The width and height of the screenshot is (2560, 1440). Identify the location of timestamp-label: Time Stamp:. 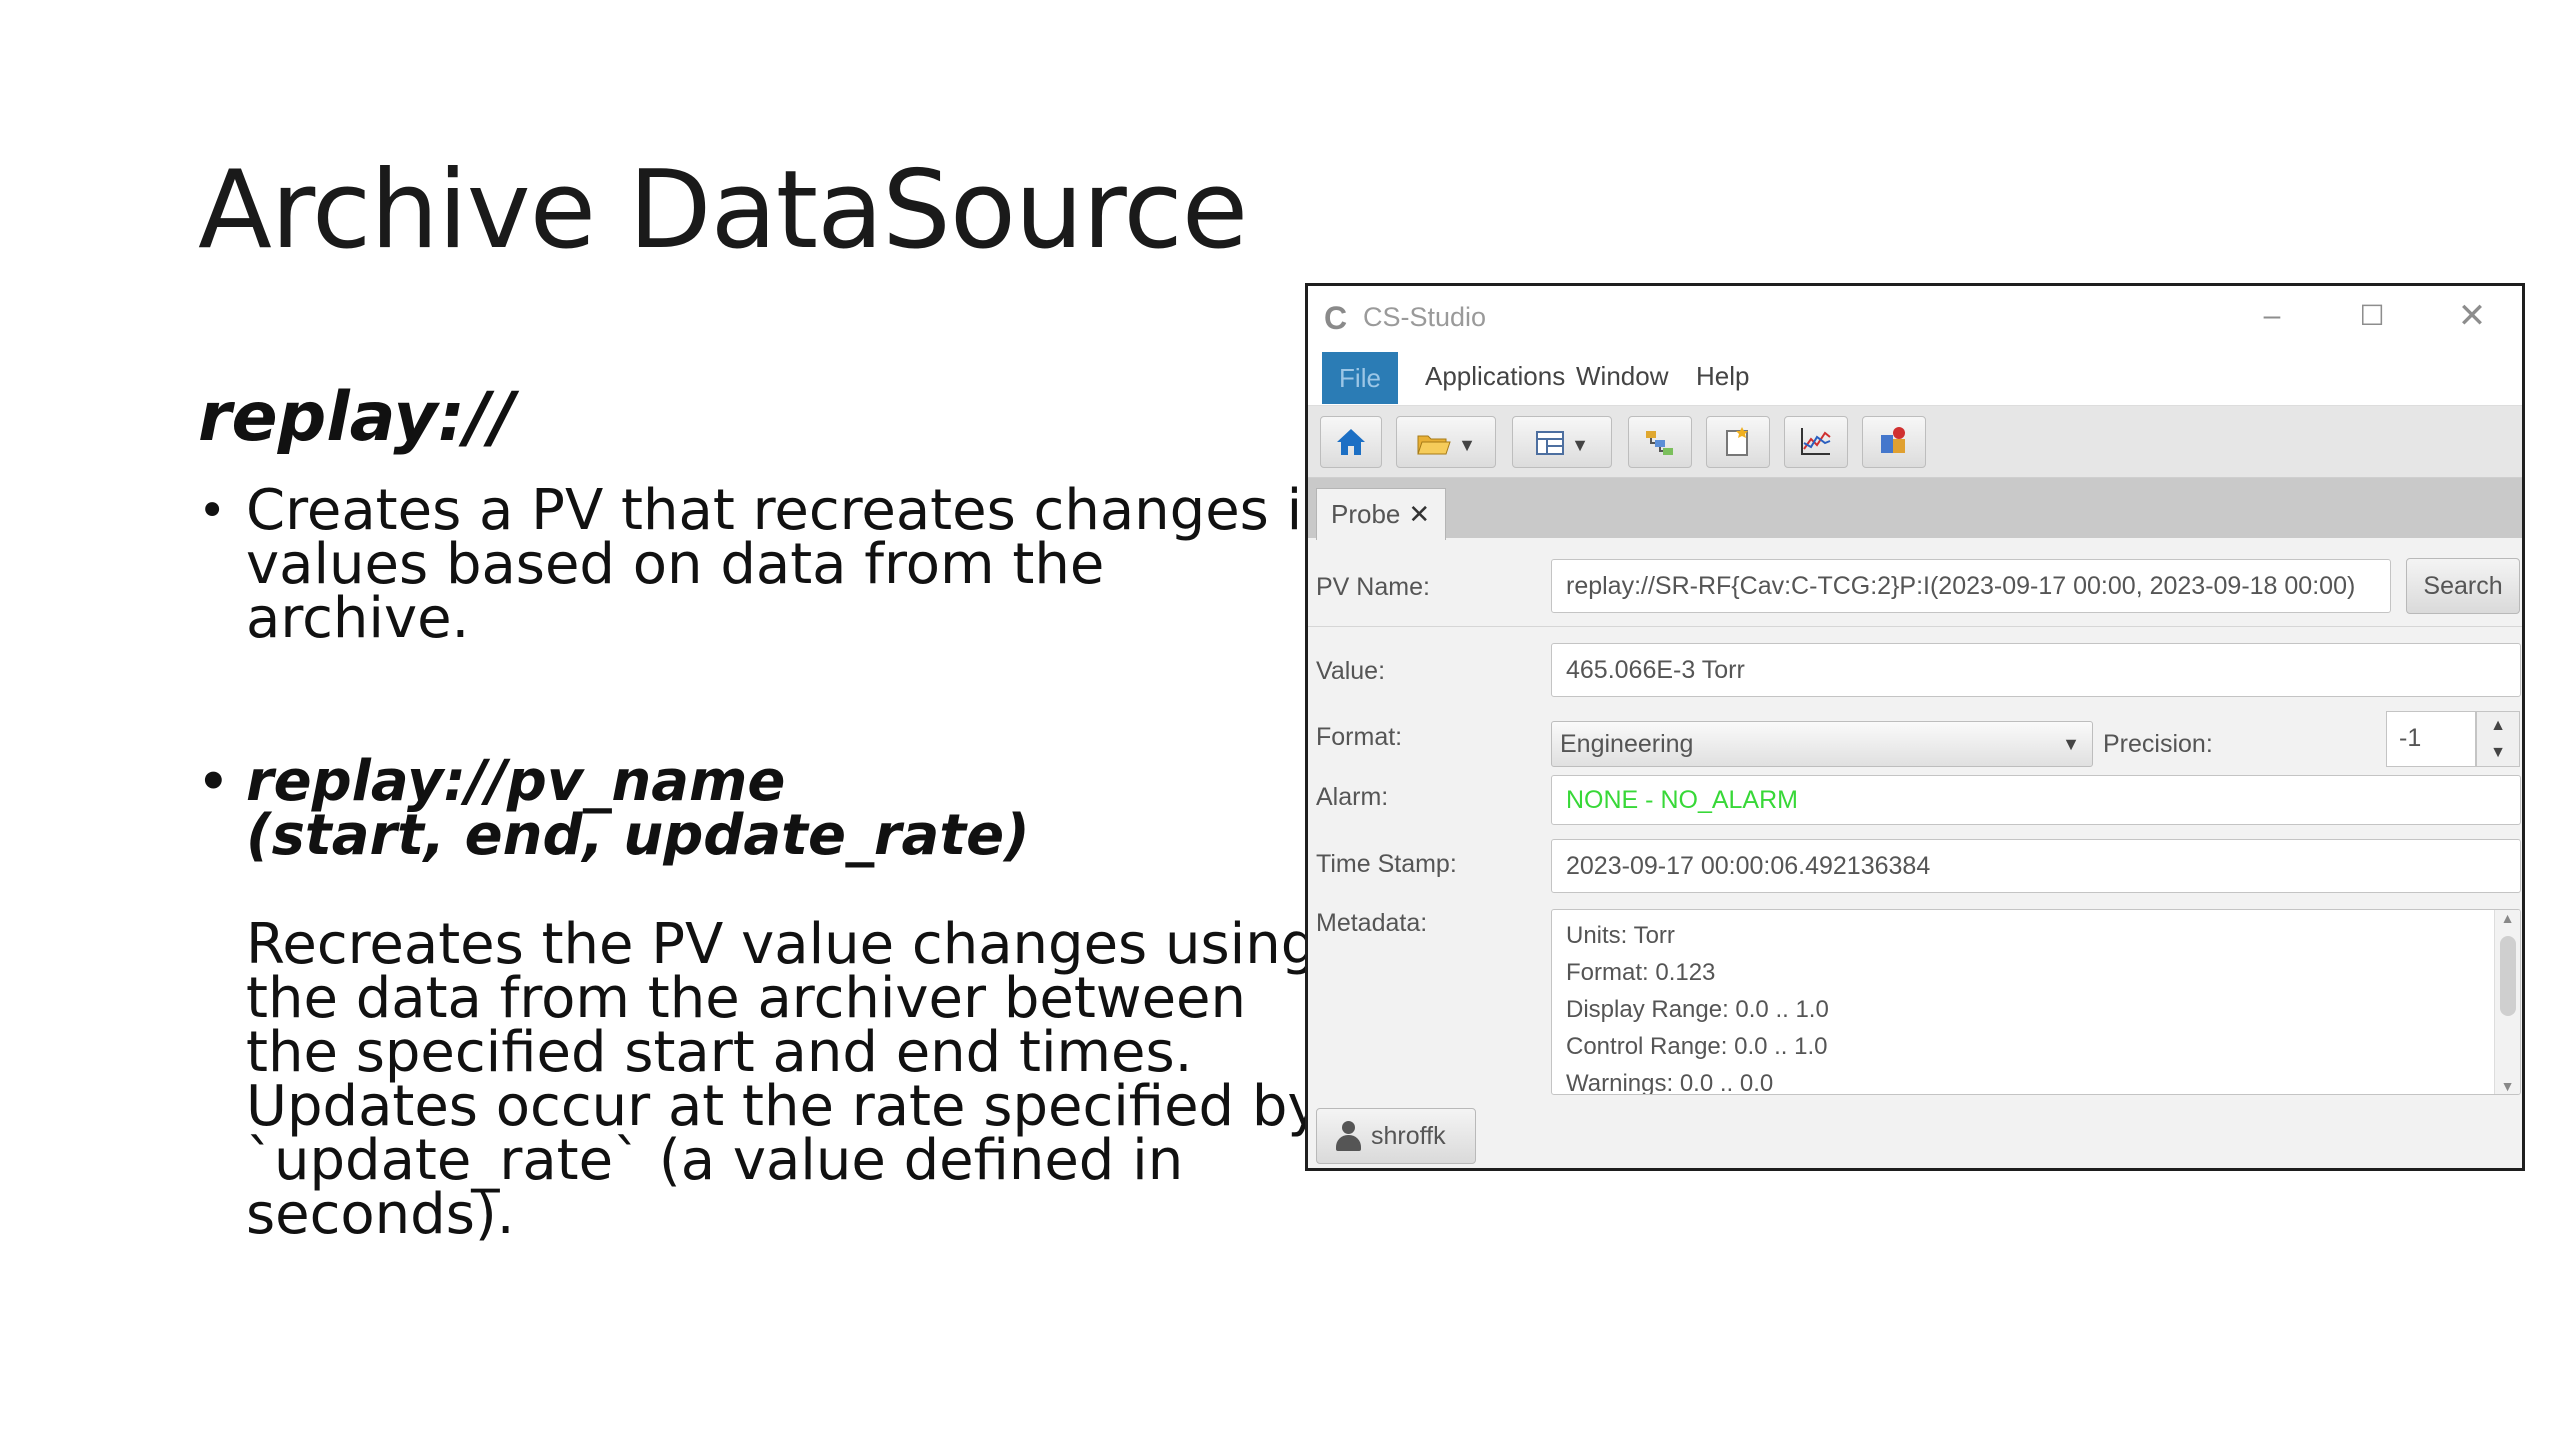
(1386, 864).